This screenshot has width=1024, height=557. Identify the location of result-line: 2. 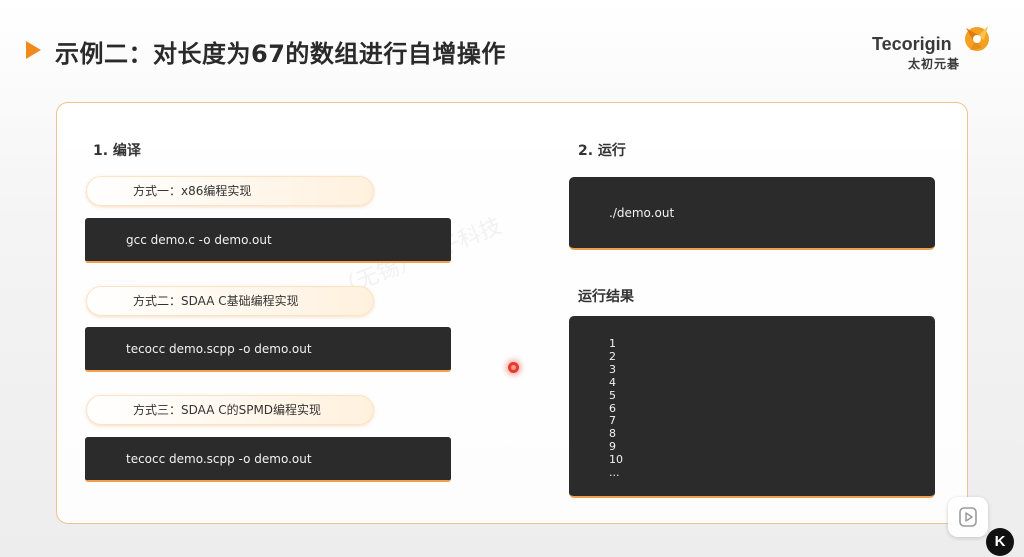
(612, 356).